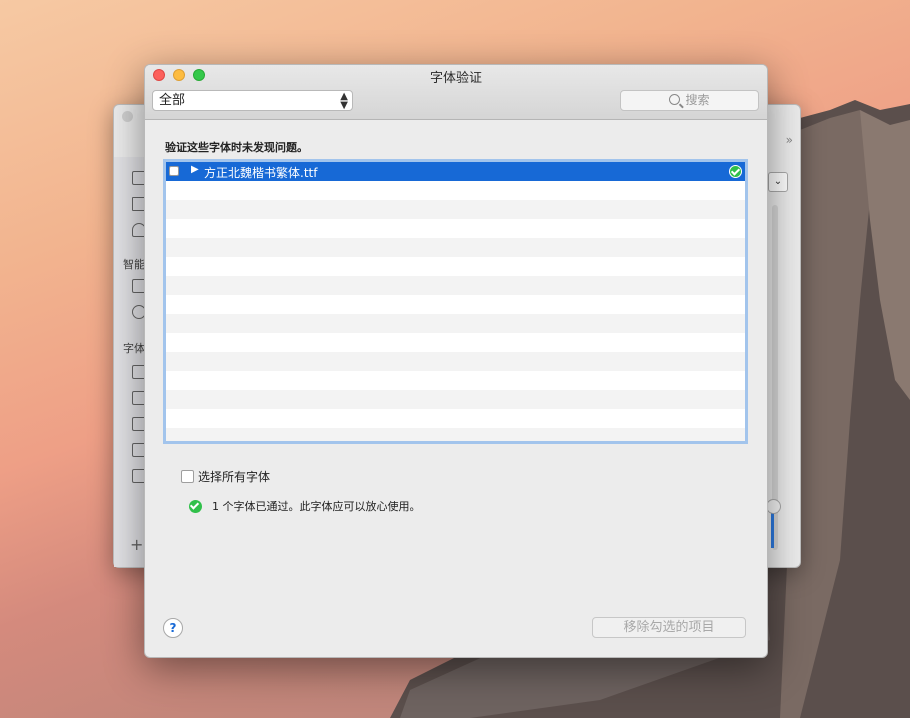 Image resolution: width=910 pixels, height=718 pixels. I want to click on font-book-sidebar: 智能 字体 +, so click(130, 362).